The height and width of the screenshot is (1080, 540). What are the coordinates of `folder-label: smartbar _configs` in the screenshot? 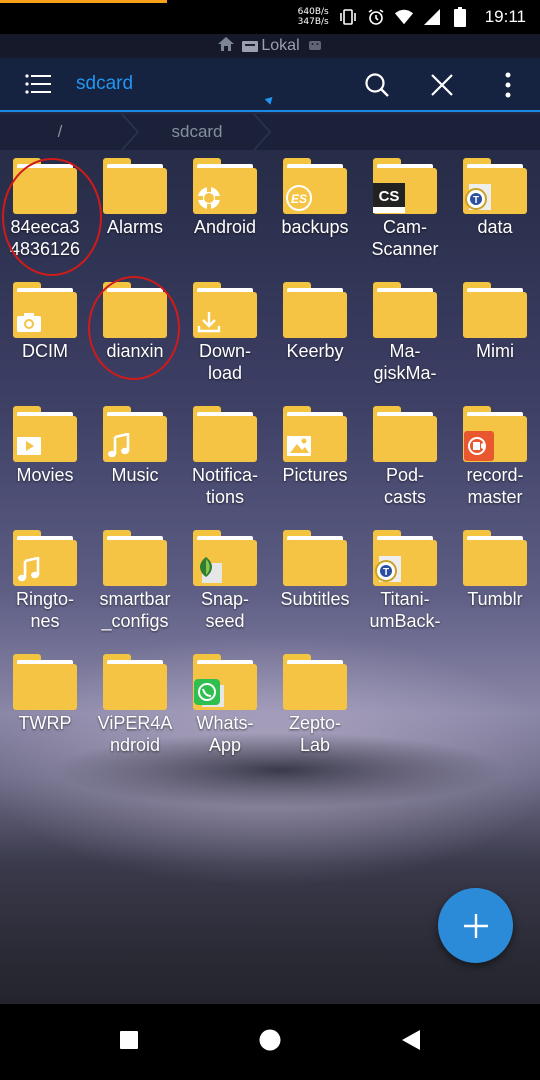 It's located at (135, 610).